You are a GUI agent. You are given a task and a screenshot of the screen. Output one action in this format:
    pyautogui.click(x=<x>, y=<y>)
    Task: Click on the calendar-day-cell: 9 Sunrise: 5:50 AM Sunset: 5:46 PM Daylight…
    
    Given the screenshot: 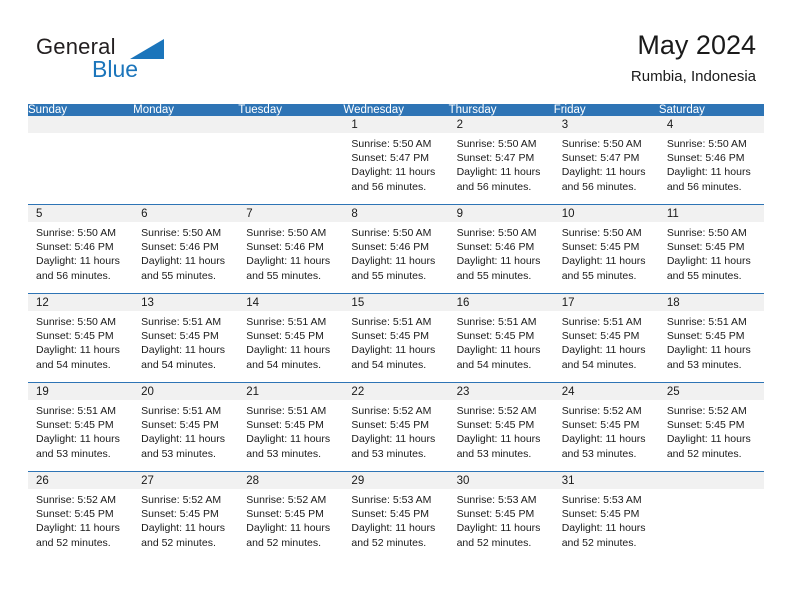 What is the action you would take?
    pyautogui.click(x=501, y=249)
    